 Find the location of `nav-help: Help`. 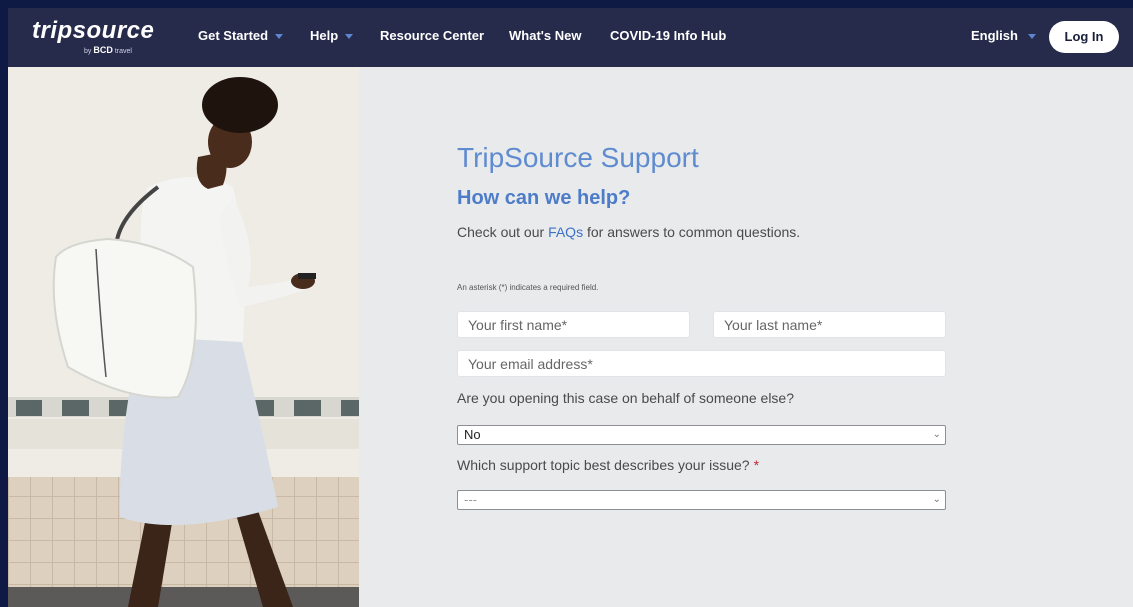

nav-help: Help is located at coordinates (332, 35).